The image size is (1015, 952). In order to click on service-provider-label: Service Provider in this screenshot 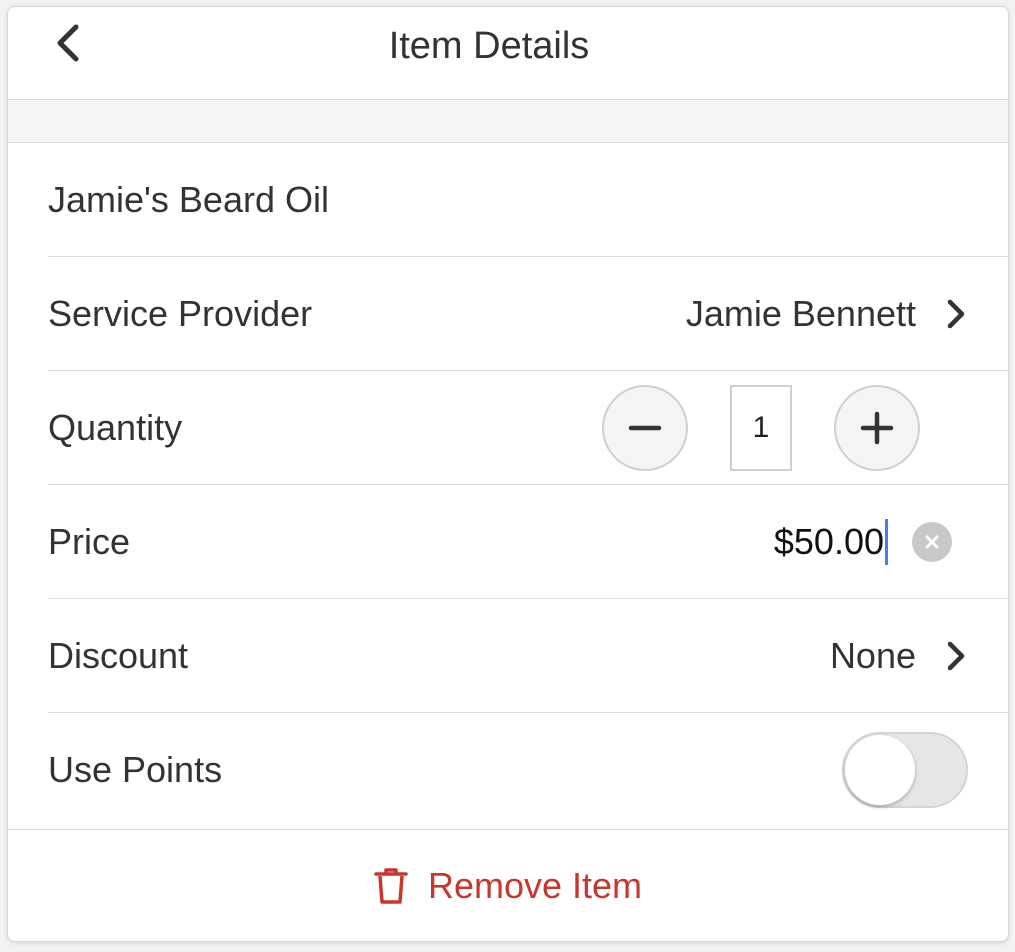, I will do `click(180, 313)`.